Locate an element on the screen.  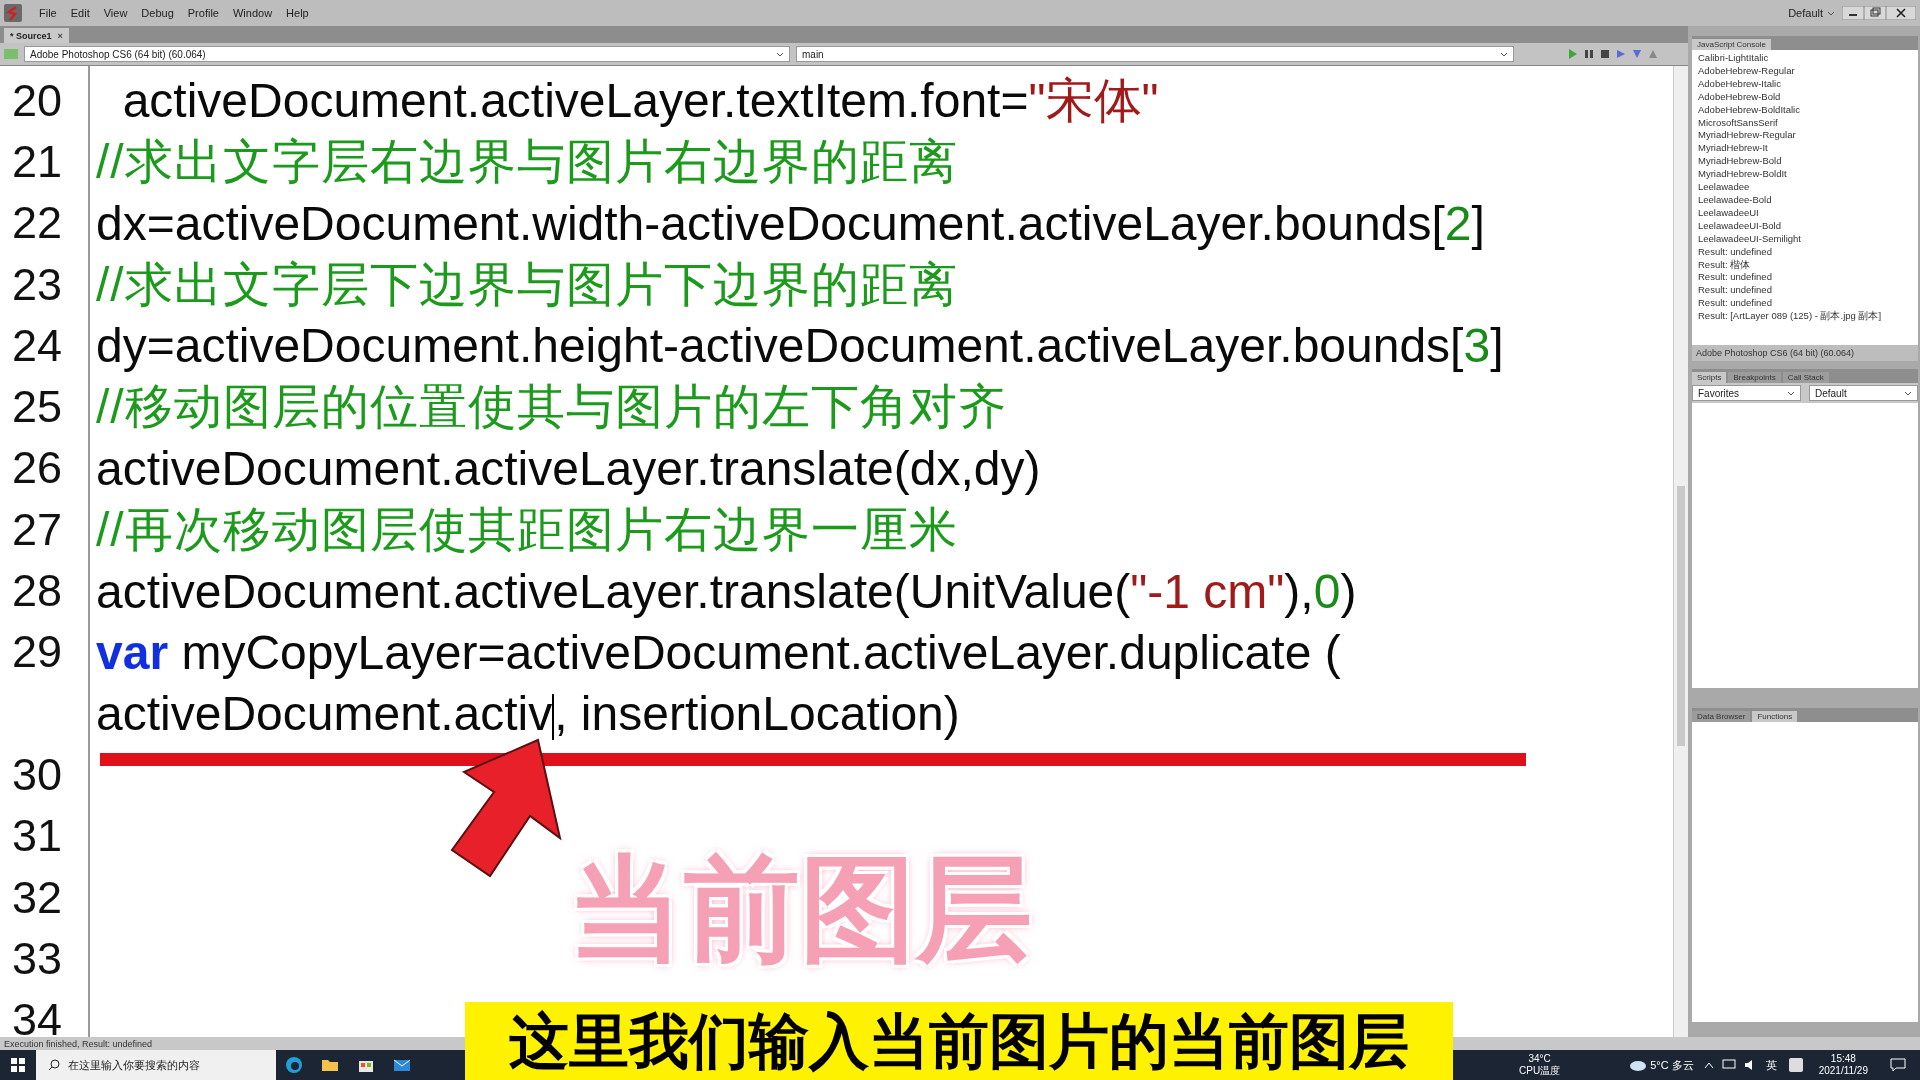
line-number: 28 is located at coordinates (37, 591).